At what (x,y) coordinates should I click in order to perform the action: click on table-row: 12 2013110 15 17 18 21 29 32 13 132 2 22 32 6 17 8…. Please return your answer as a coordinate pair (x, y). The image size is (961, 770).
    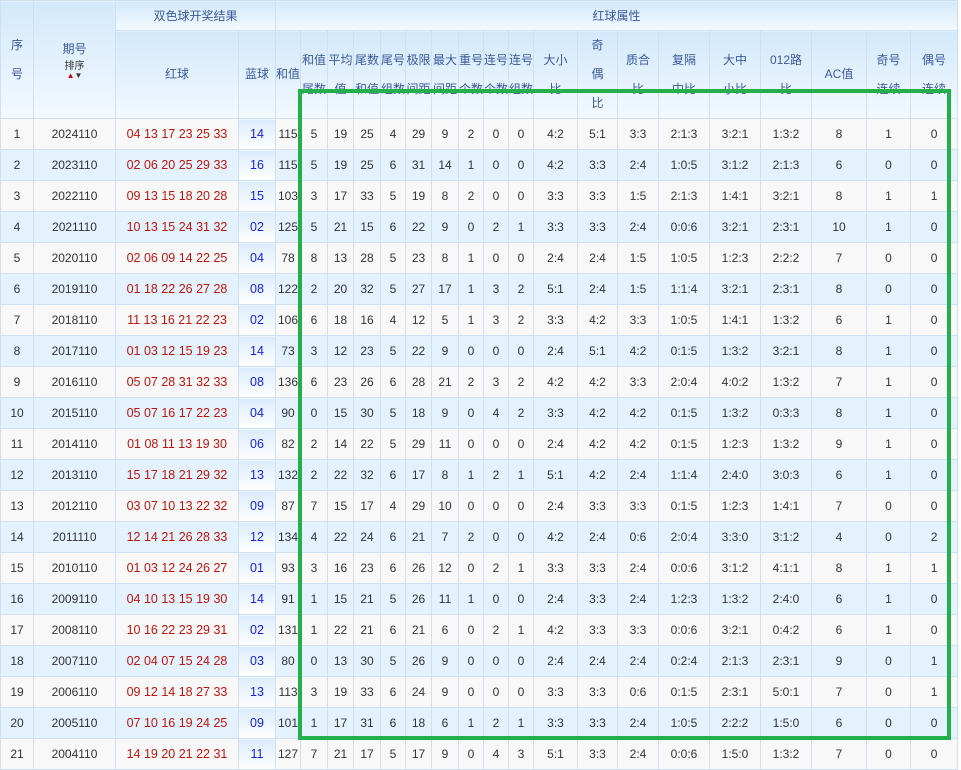
    Looking at the image, I should click on (479, 475).